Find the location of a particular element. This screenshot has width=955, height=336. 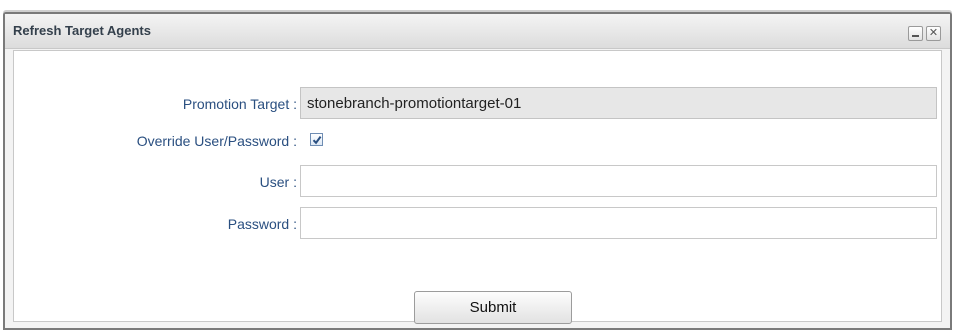

promotion-target-field is located at coordinates (618, 103).